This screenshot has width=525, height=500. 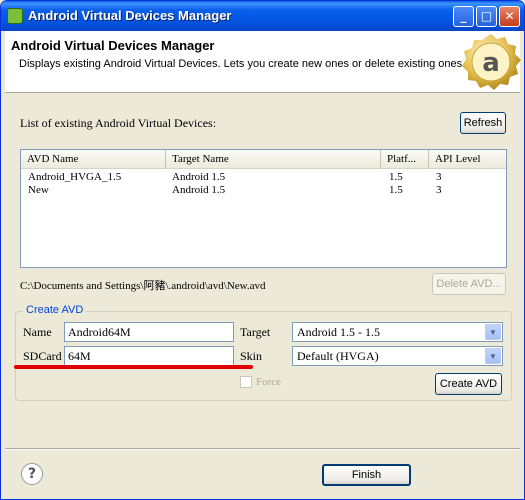 What do you see at coordinates (262, 16) in the screenshot?
I see `title-bar: Android Virtual Devices Manager _ □ ✕` at bounding box center [262, 16].